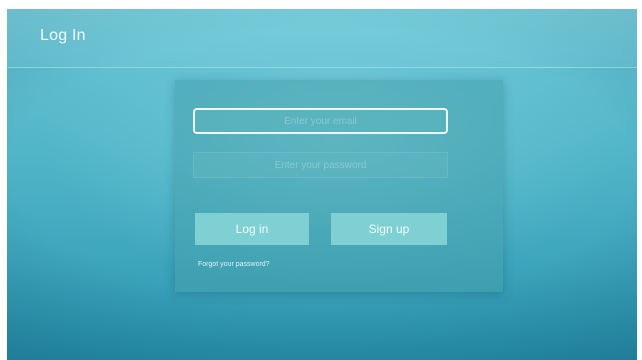 The image size is (642, 360). I want to click on login-button-label: Log in, so click(252, 229).